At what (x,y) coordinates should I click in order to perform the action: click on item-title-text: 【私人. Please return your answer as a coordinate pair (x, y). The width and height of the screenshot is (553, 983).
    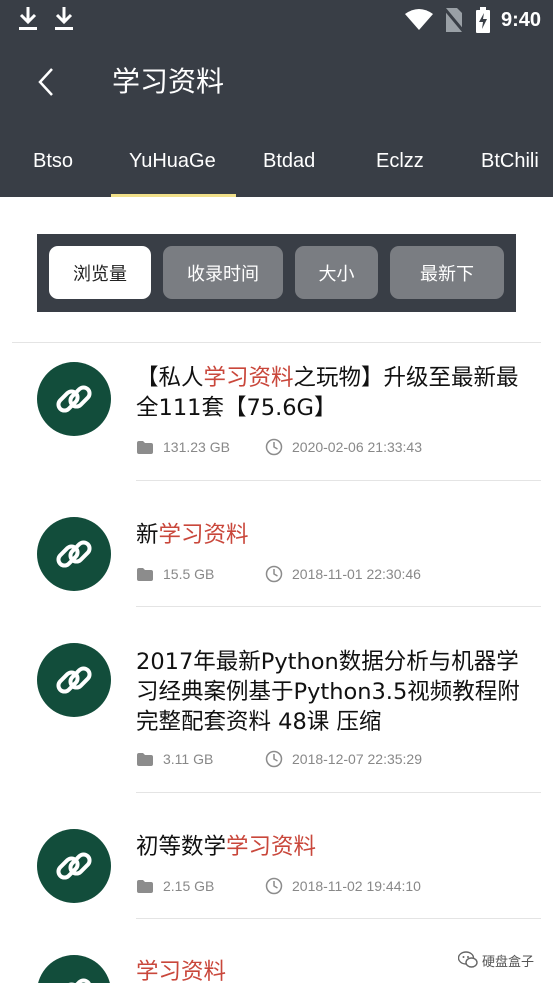
    Looking at the image, I should click on (170, 378).